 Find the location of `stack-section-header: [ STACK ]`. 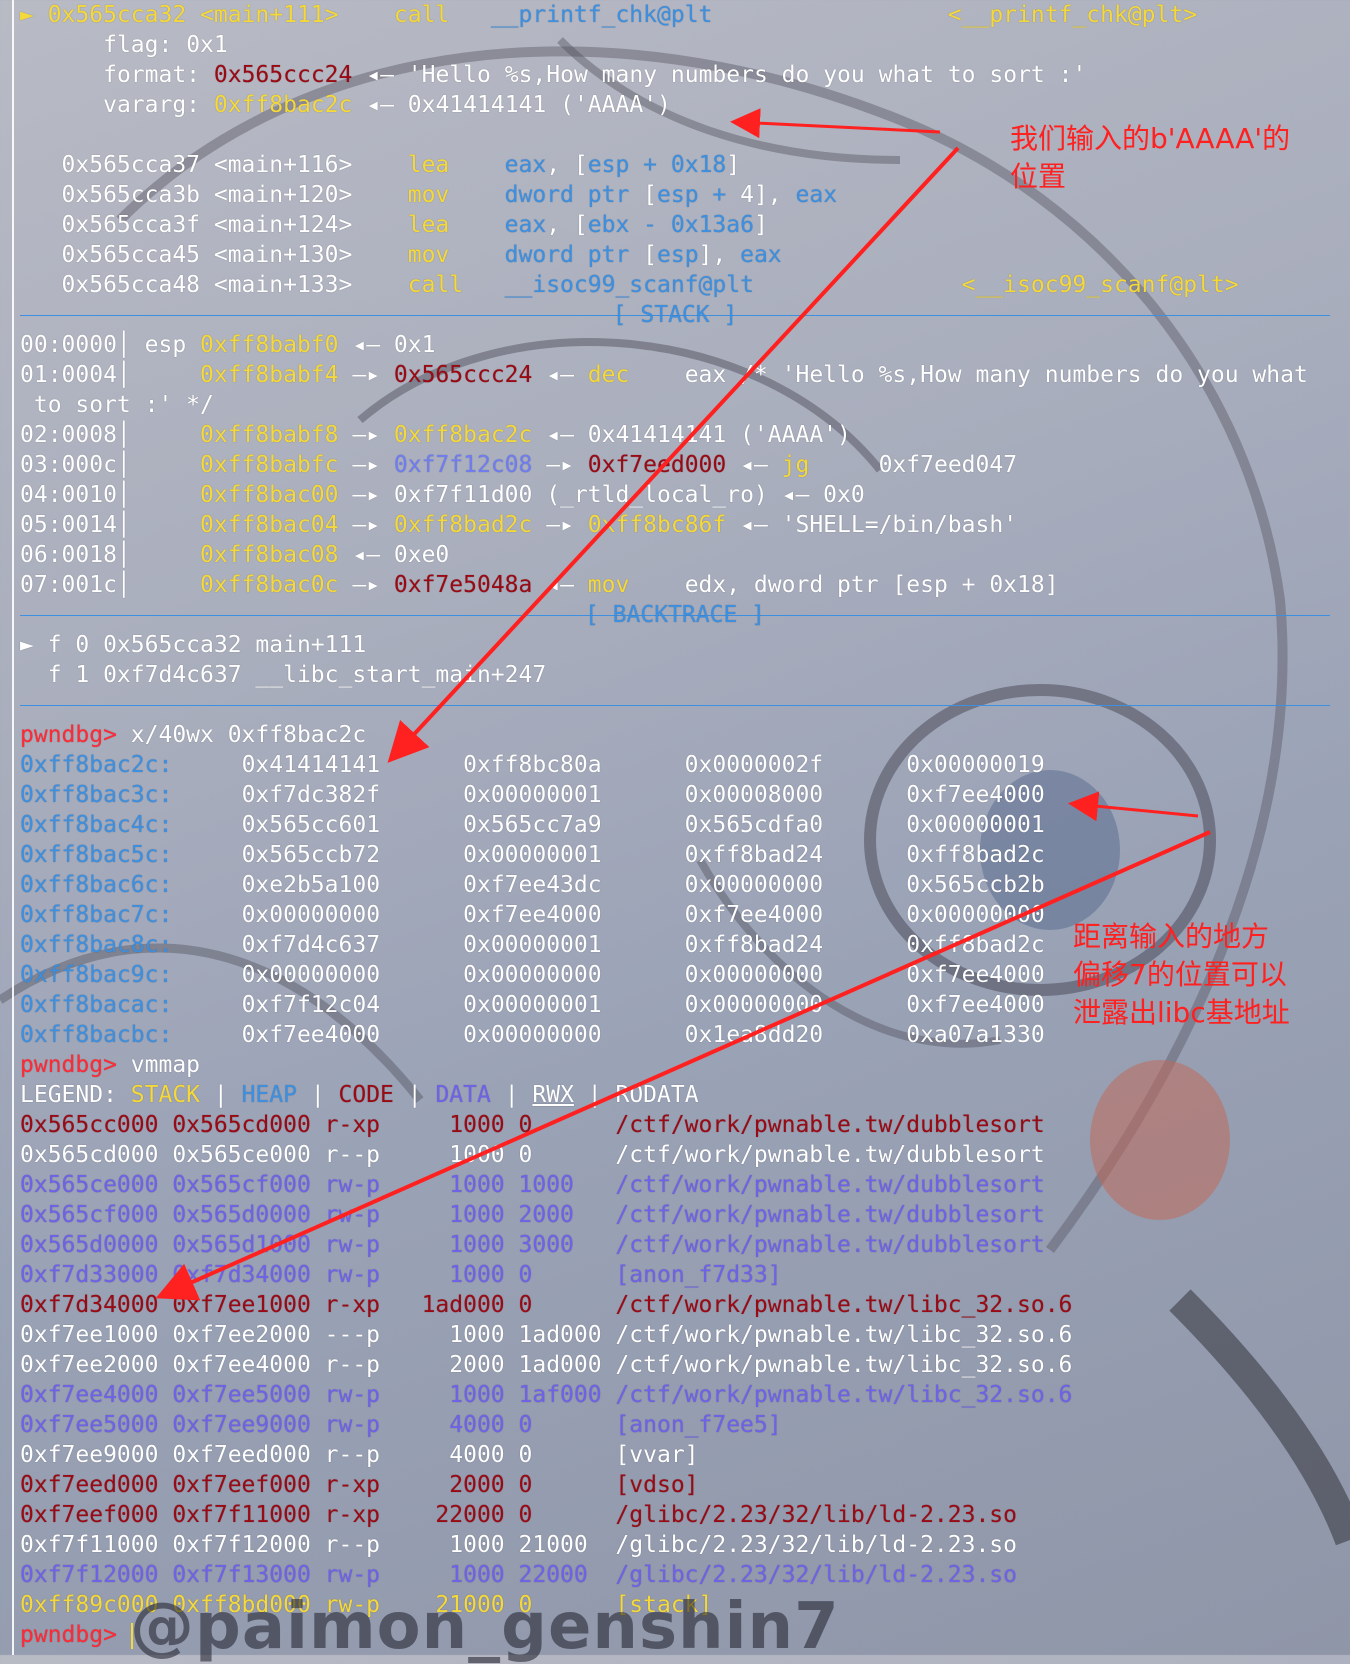

stack-section-header: [ STACK ] is located at coordinates (675, 315).